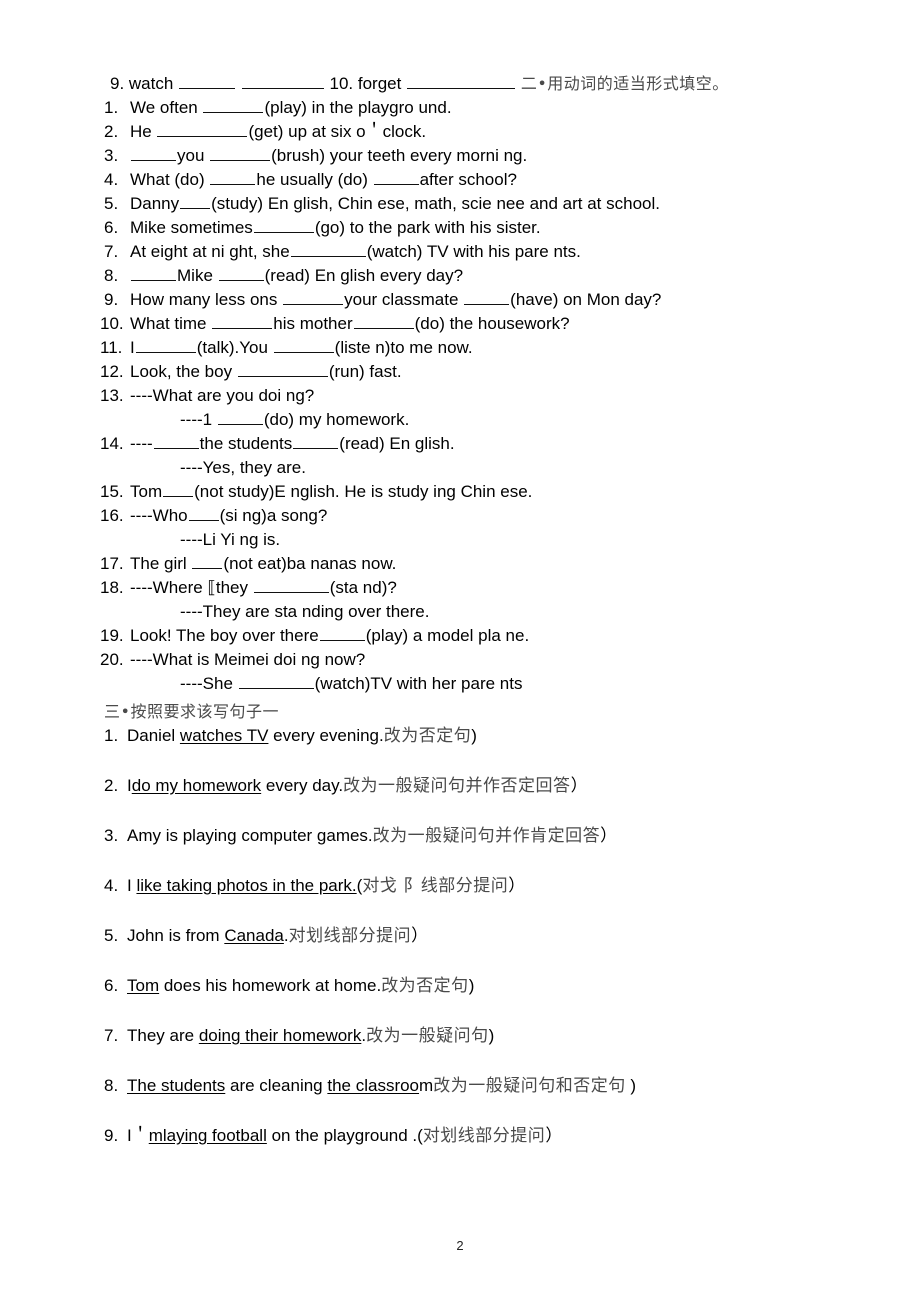 This screenshot has height=1303, width=920. Describe the element at coordinates (460, 468) in the screenshot. I see `verb-question-answer-line: ----Yes, they are.` at that location.